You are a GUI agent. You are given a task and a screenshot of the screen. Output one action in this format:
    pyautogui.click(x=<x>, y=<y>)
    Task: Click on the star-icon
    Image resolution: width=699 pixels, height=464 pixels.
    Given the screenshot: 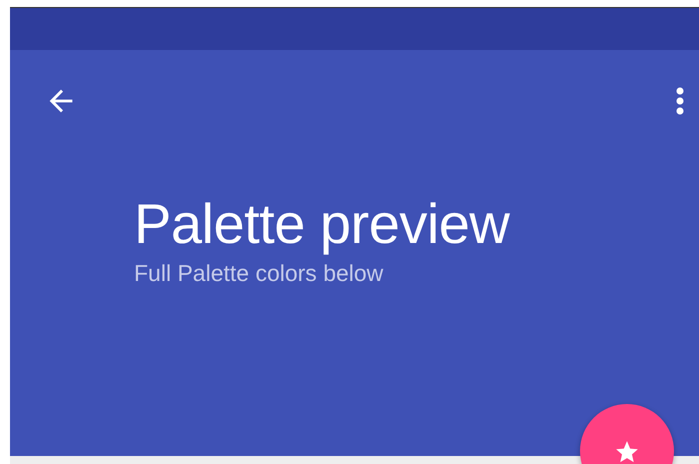 What is the action you would take?
    pyautogui.click(x=627, y=451)
    